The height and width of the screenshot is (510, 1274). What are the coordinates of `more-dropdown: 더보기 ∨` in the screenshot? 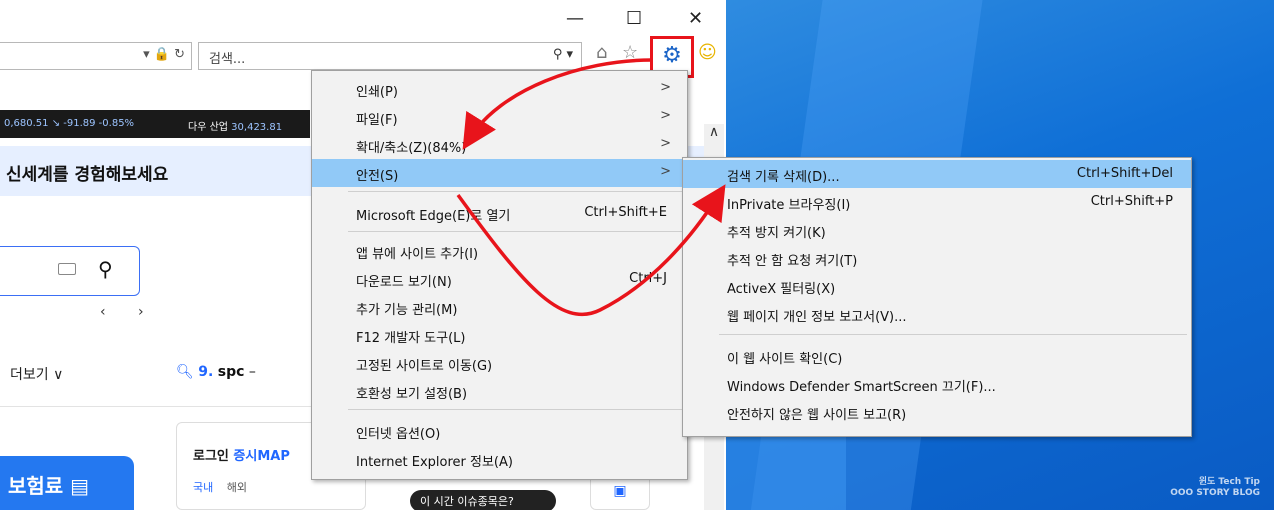 It's located at (36, 374).